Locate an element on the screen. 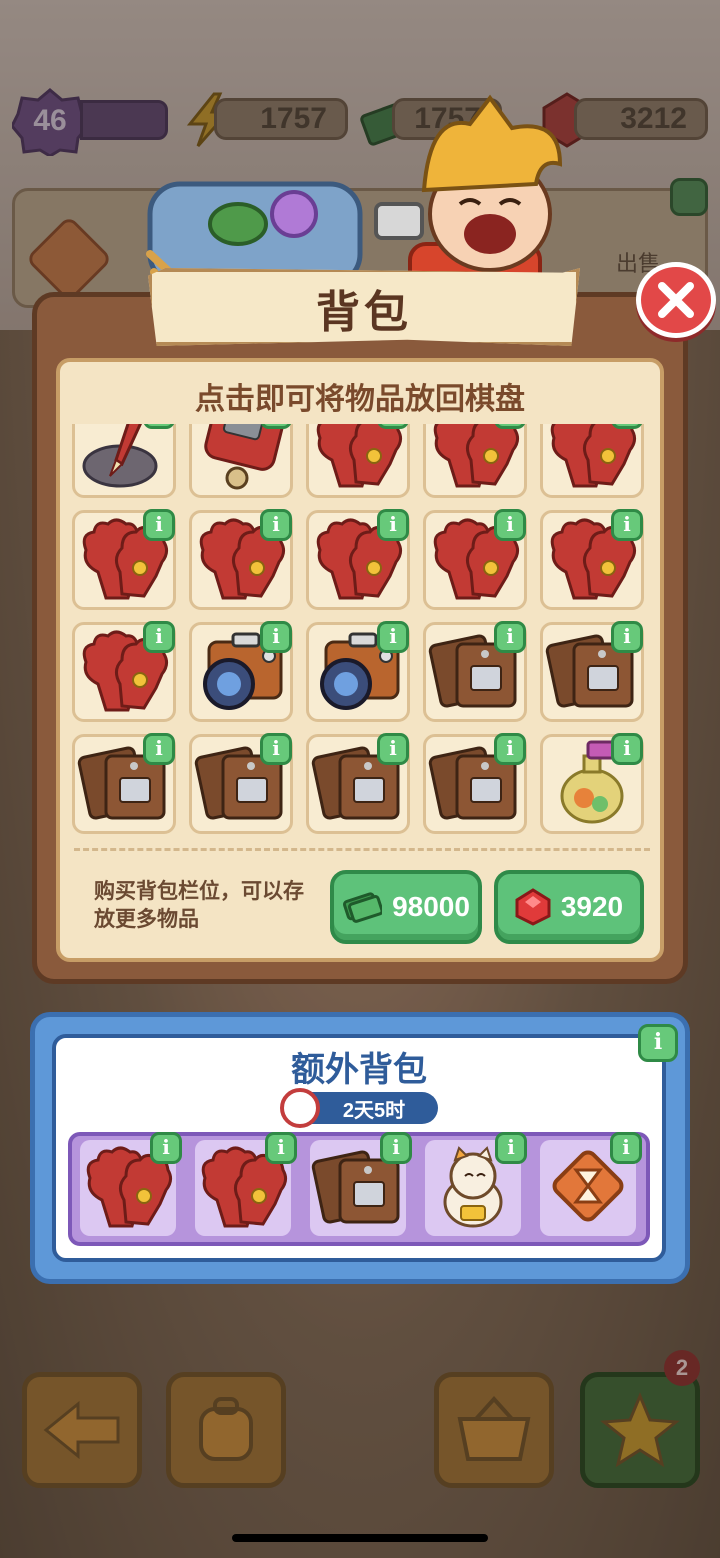 This screenshot has height=1558, width=720. divider is located at coordinates (362, 849).